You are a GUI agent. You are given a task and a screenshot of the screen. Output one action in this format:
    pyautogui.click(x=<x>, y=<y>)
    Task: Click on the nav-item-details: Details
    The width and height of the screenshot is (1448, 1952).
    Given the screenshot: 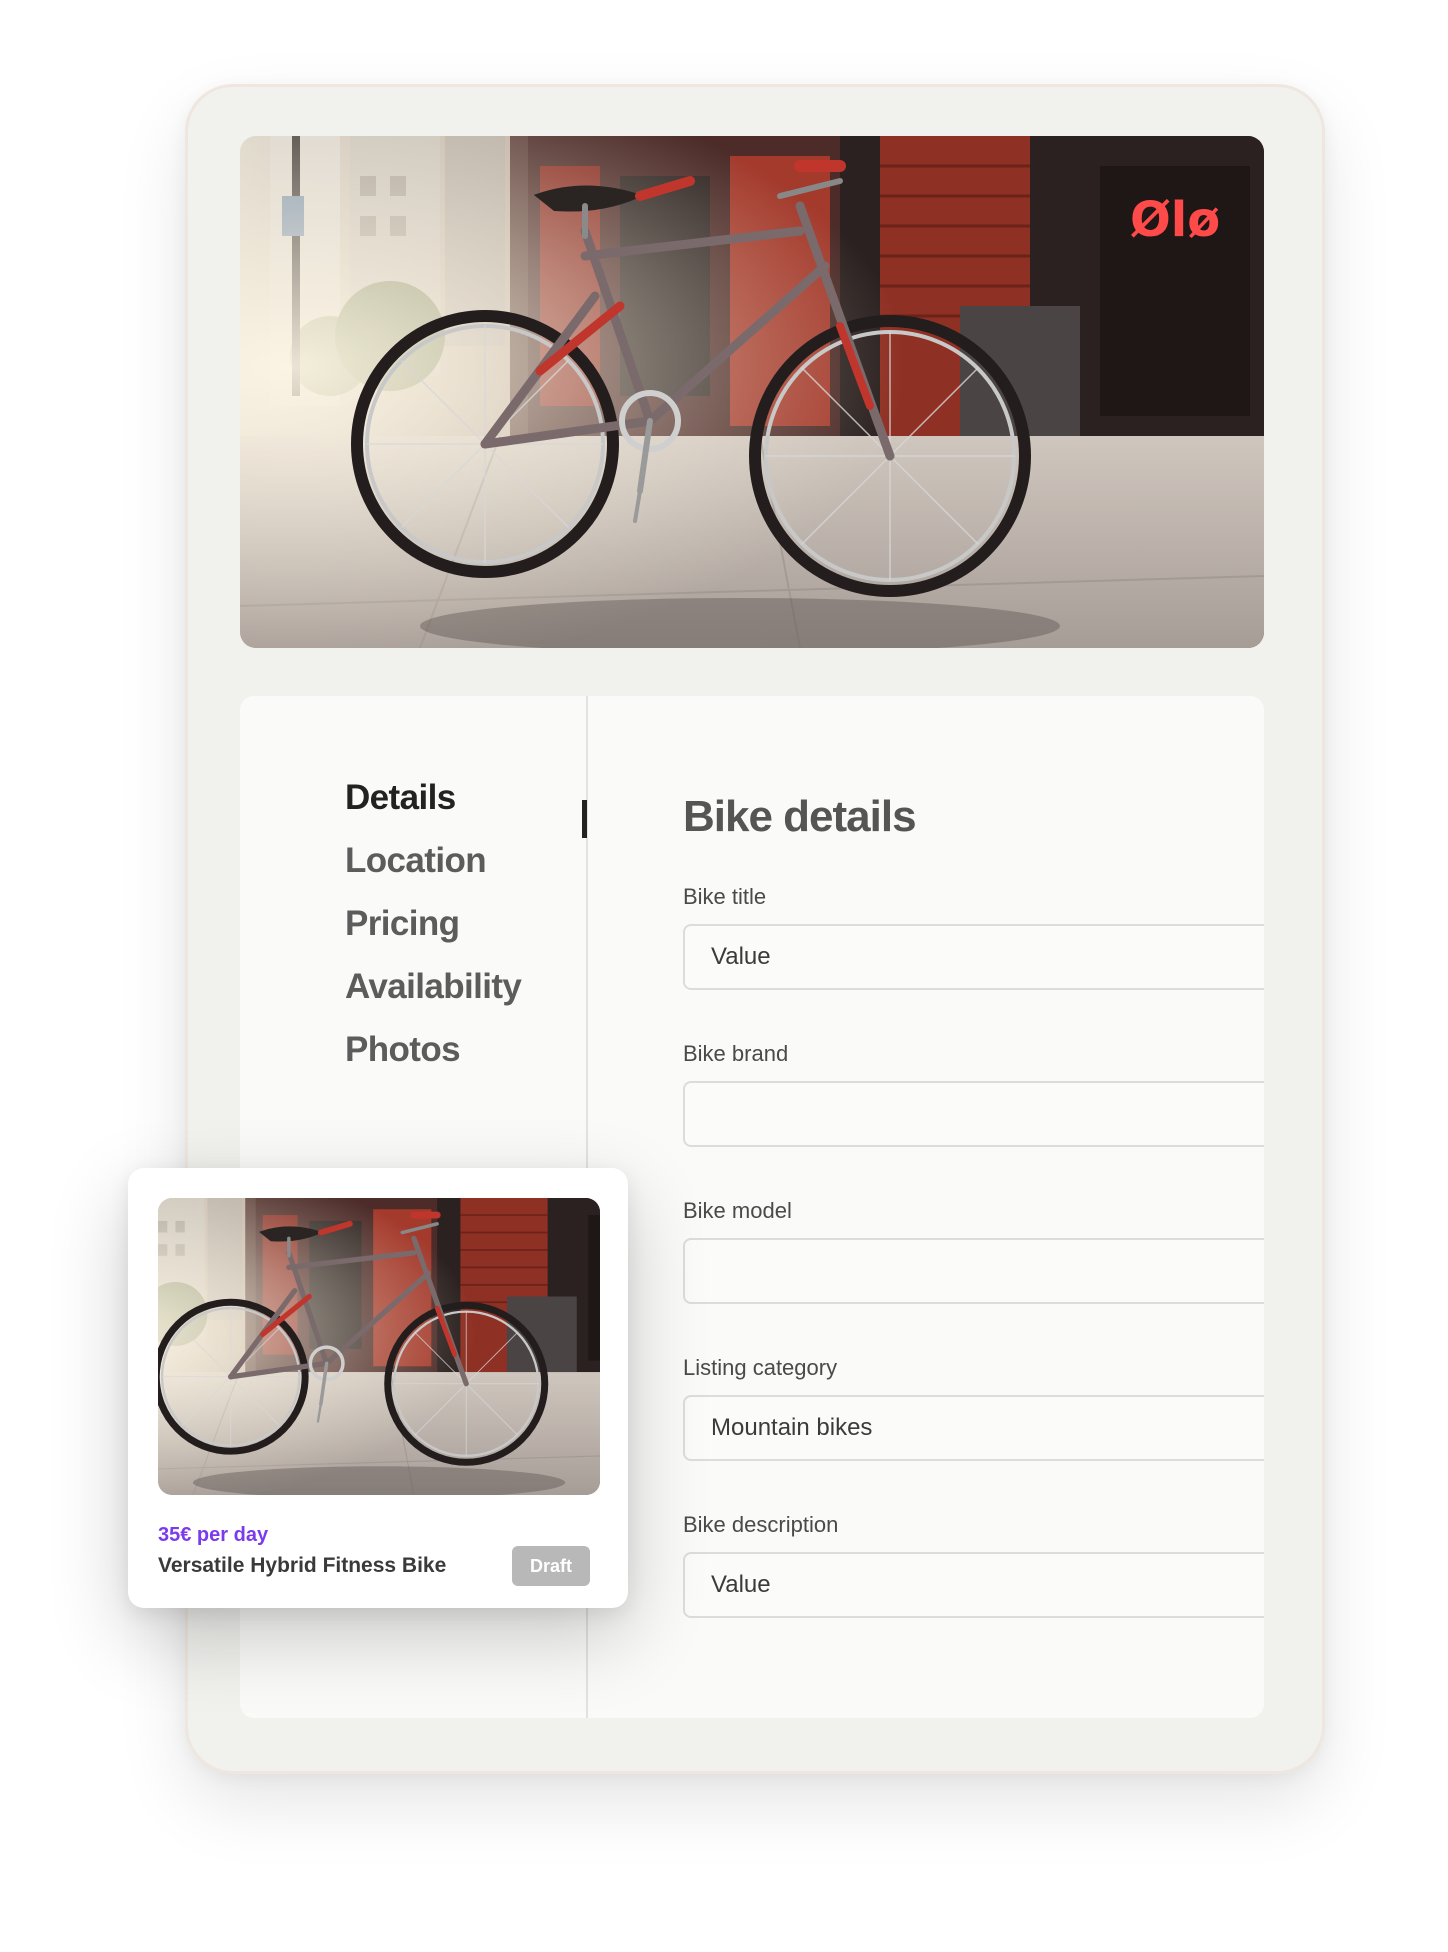 What is the action you would take?
    pyautogui.click(x=400, y=798)
    